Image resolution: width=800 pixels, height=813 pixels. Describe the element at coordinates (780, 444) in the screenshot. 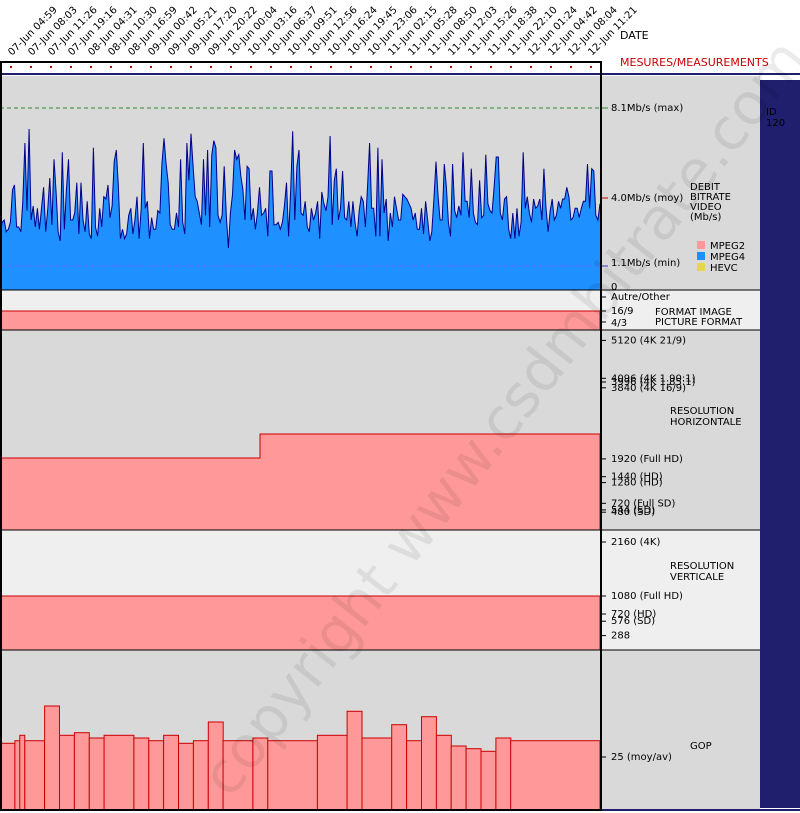

I see `sidebar` at that location.